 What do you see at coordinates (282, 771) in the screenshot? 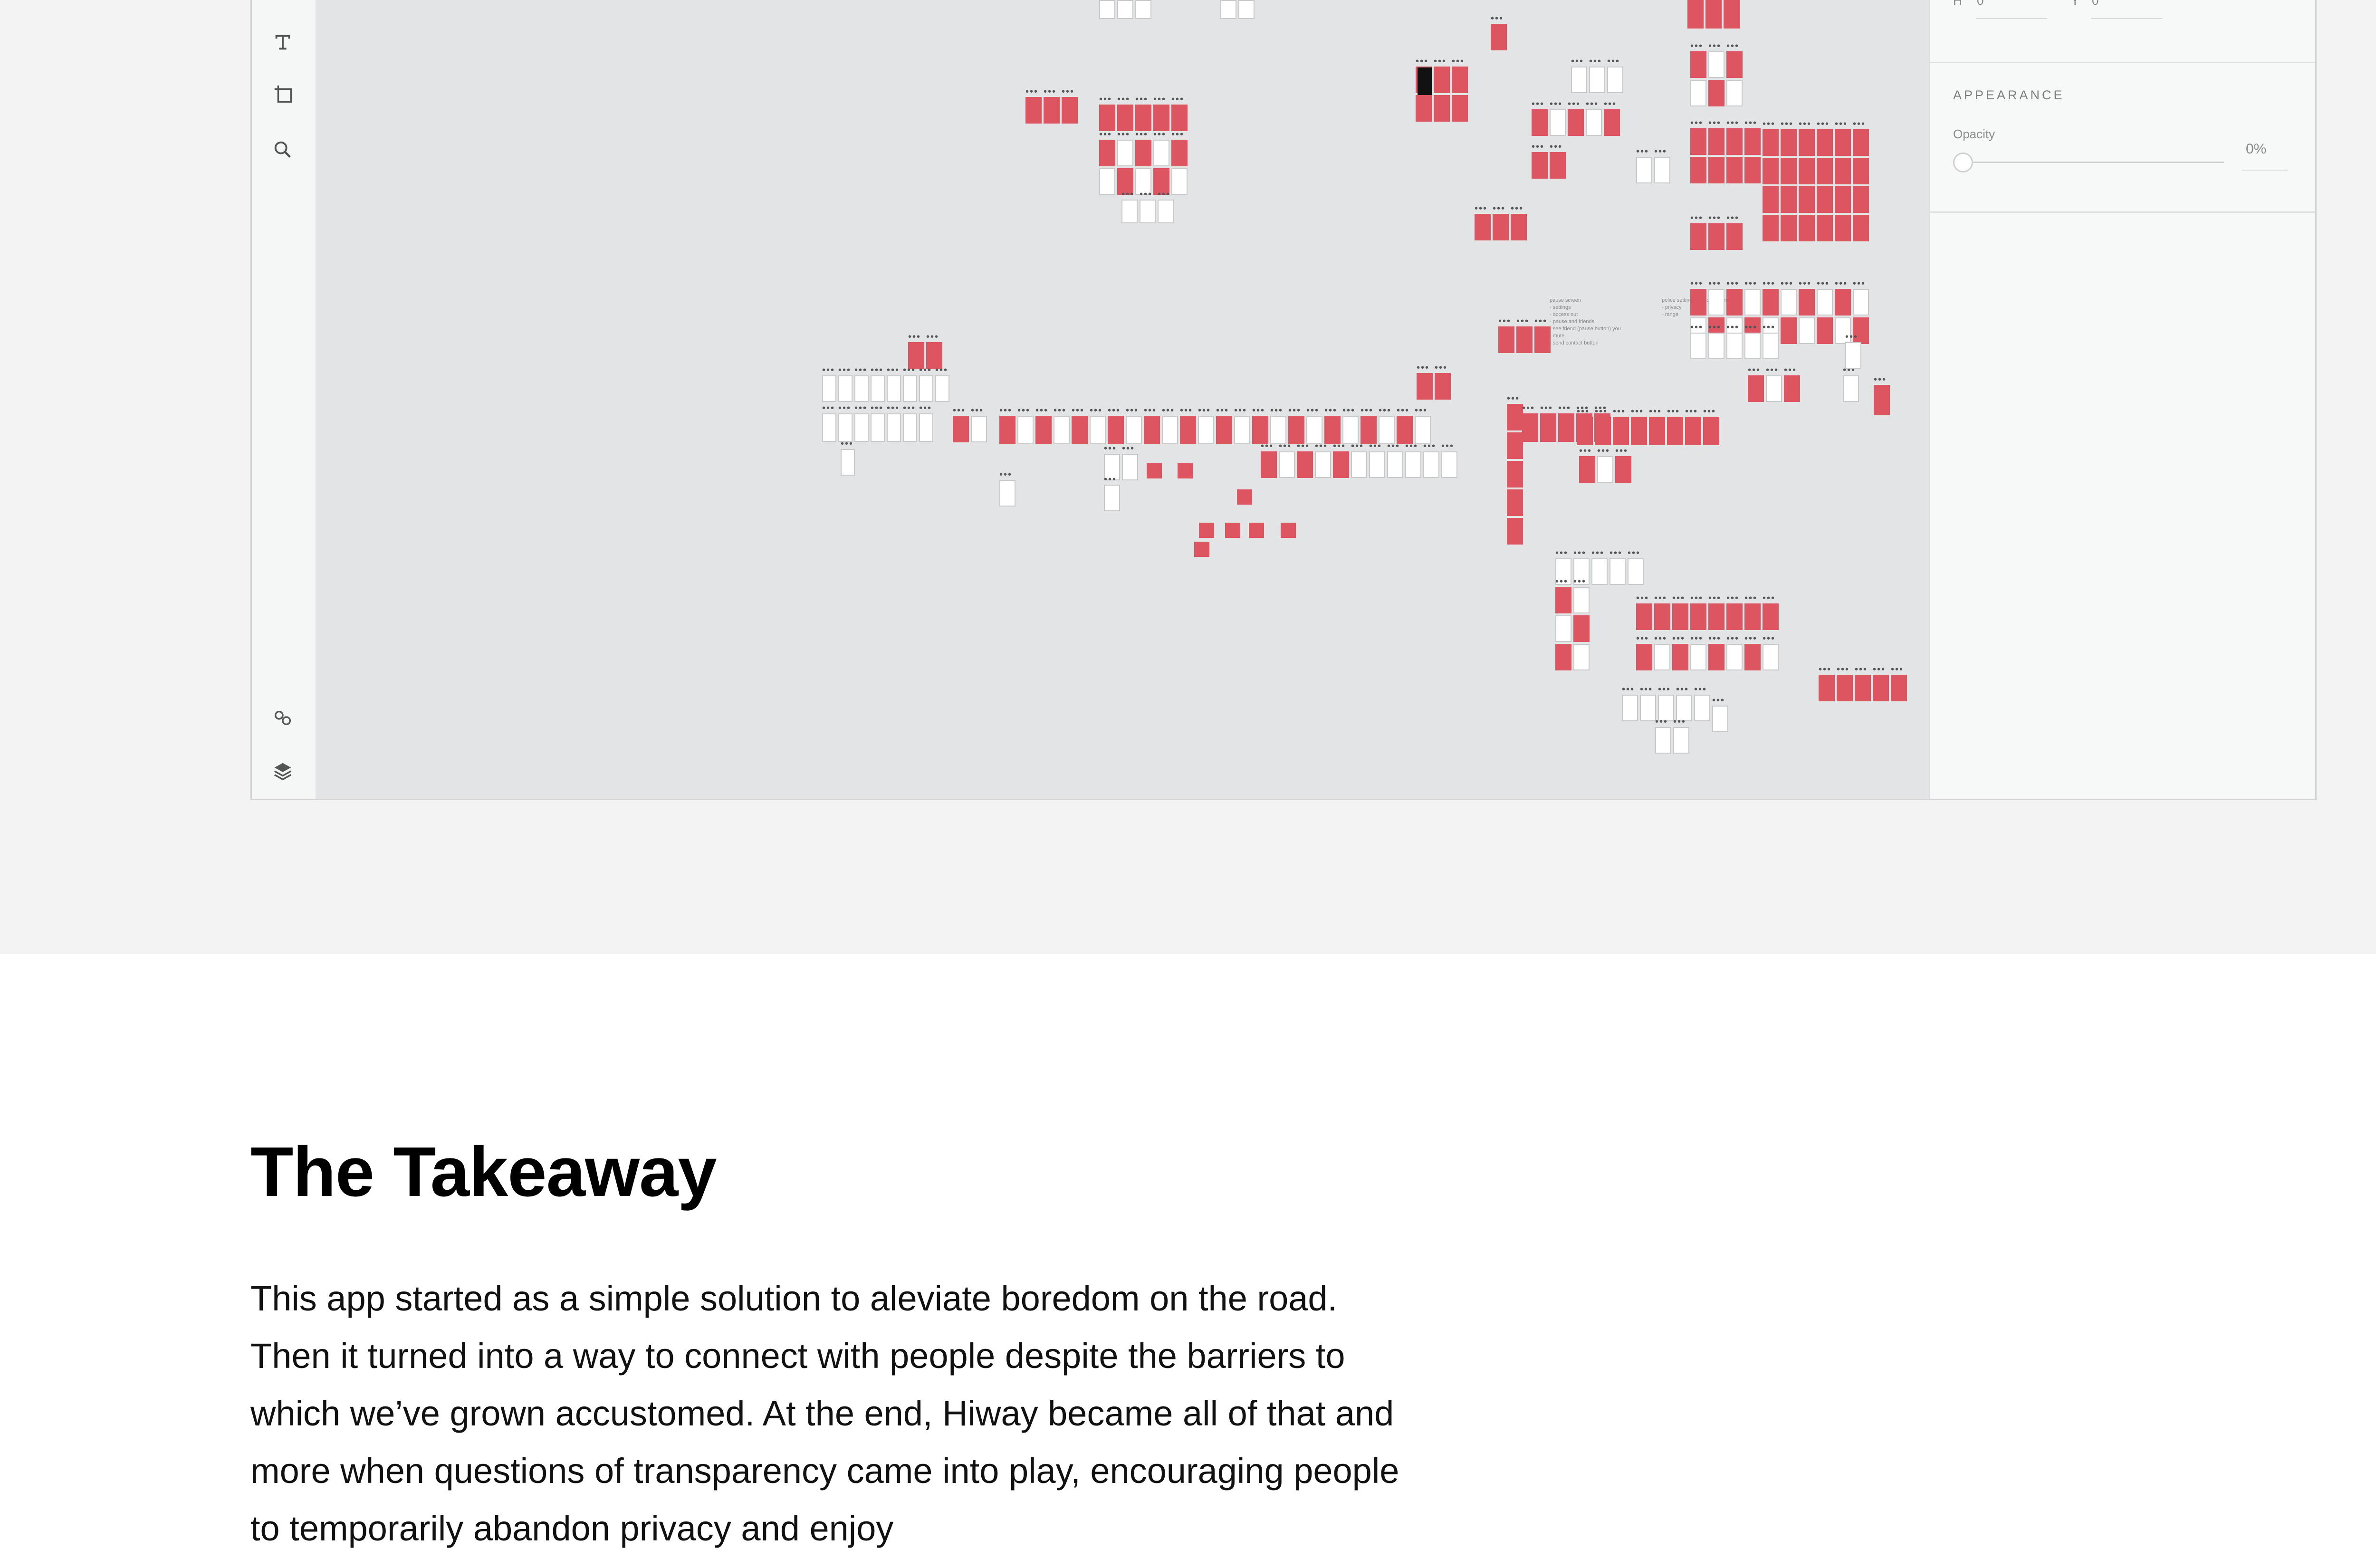
I see `layers-panel-button` at bounding box center [282, 771].